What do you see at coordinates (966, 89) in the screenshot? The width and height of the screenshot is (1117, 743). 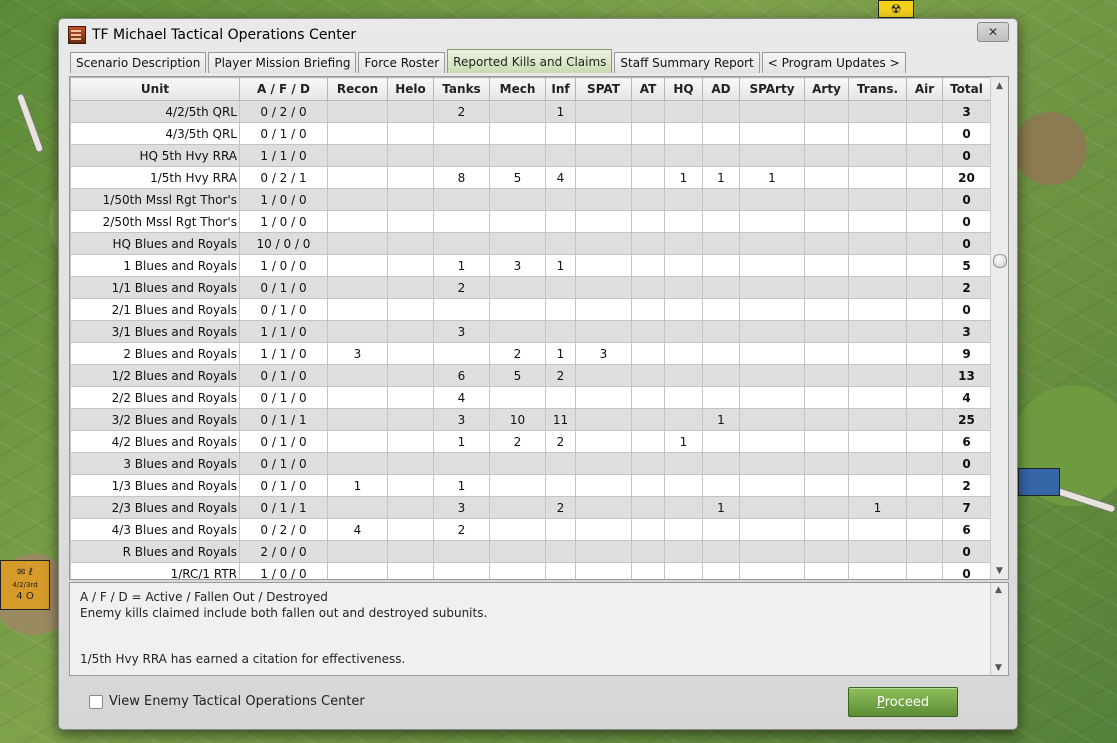 I see `column-header: Total` at bounding box center [966, 89].